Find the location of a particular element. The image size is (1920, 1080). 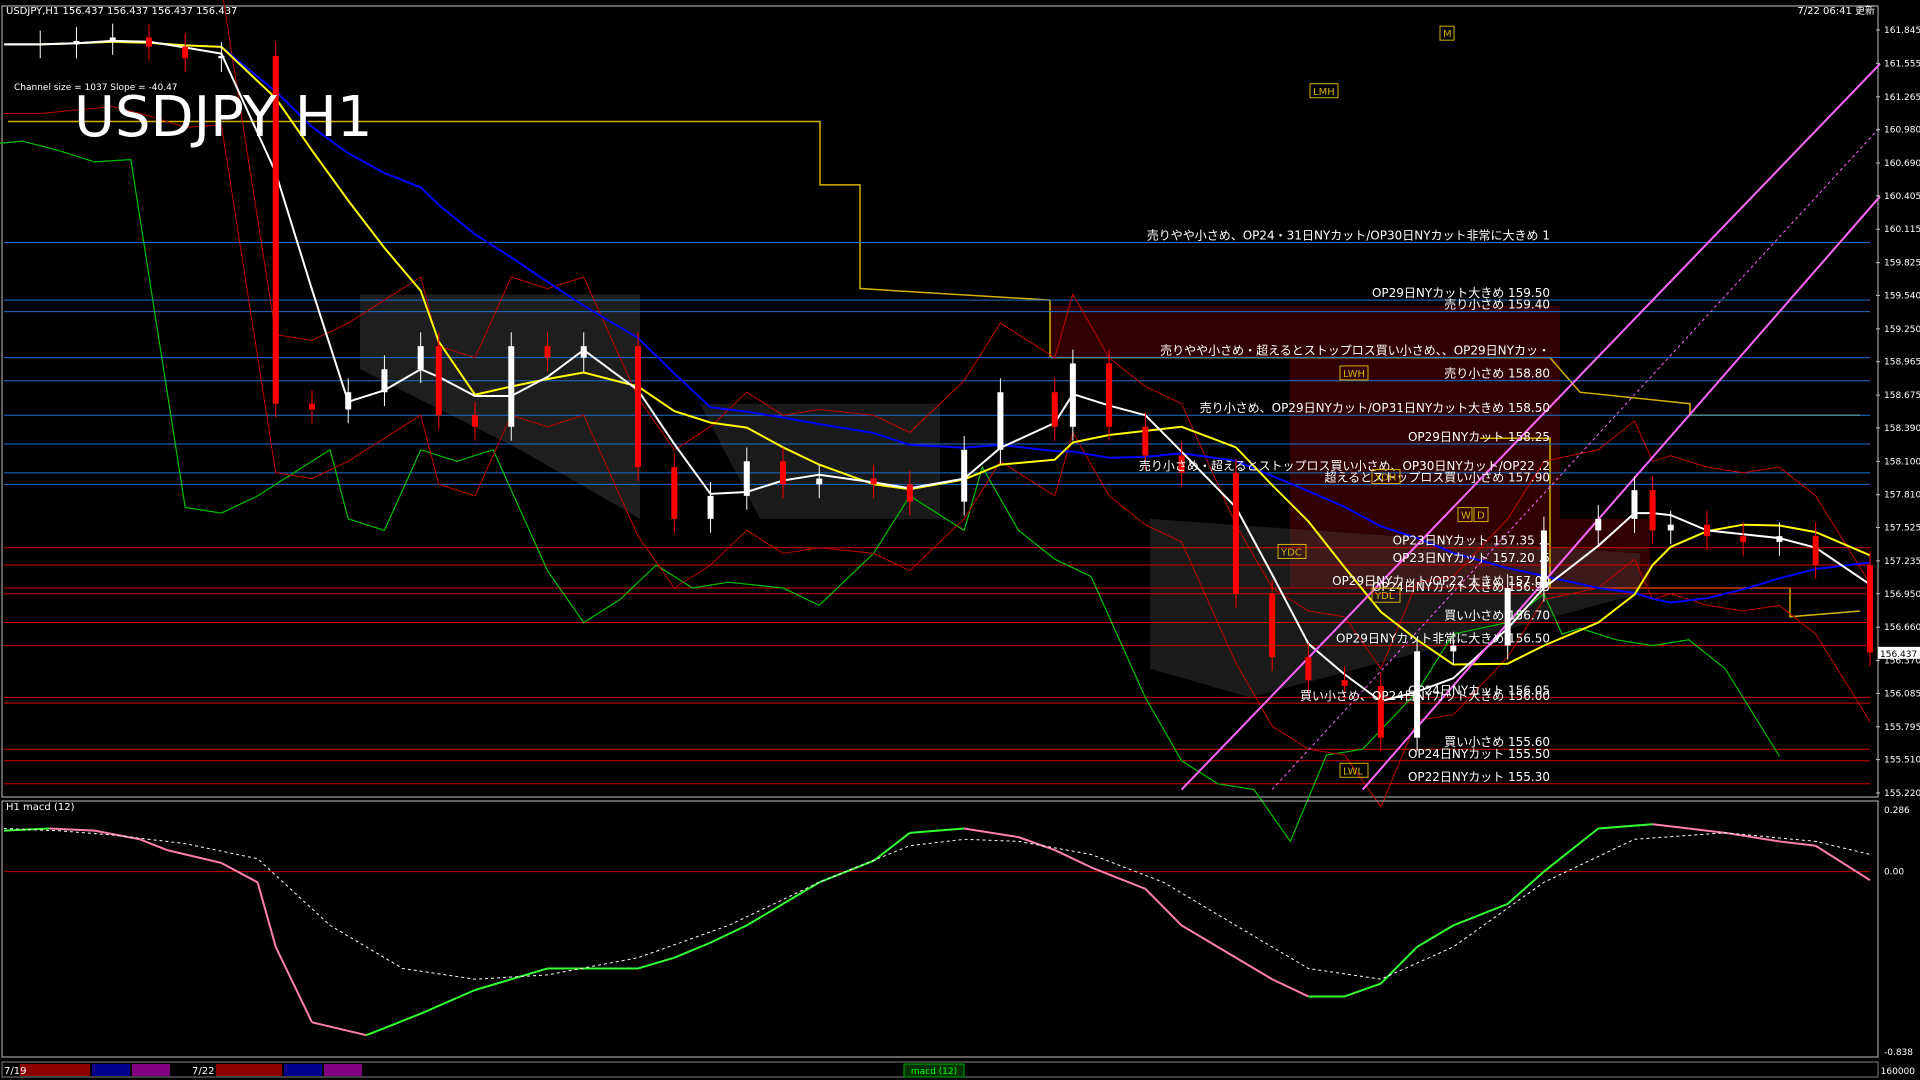

price-tick-label: 155.795 is located at coordinates (1902, 728).